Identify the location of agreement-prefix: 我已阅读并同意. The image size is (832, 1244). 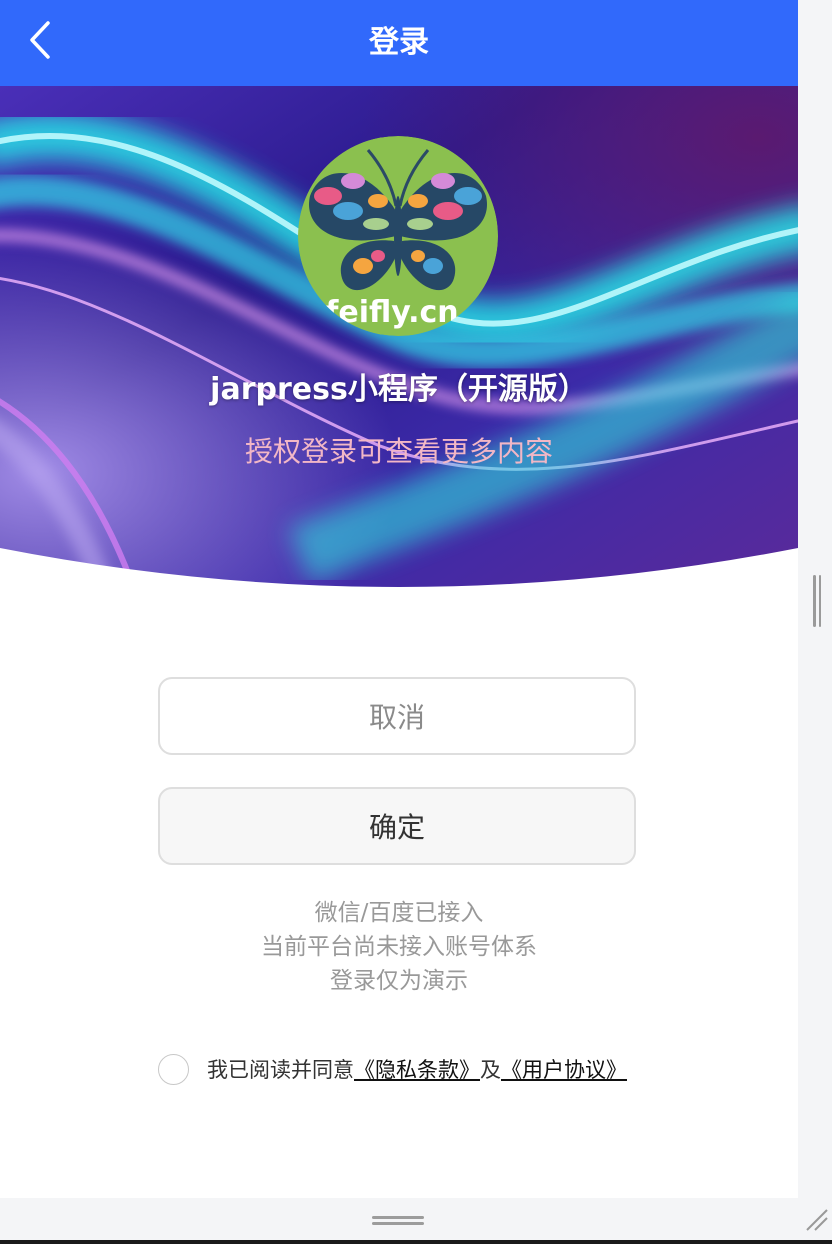
(280, 1070).